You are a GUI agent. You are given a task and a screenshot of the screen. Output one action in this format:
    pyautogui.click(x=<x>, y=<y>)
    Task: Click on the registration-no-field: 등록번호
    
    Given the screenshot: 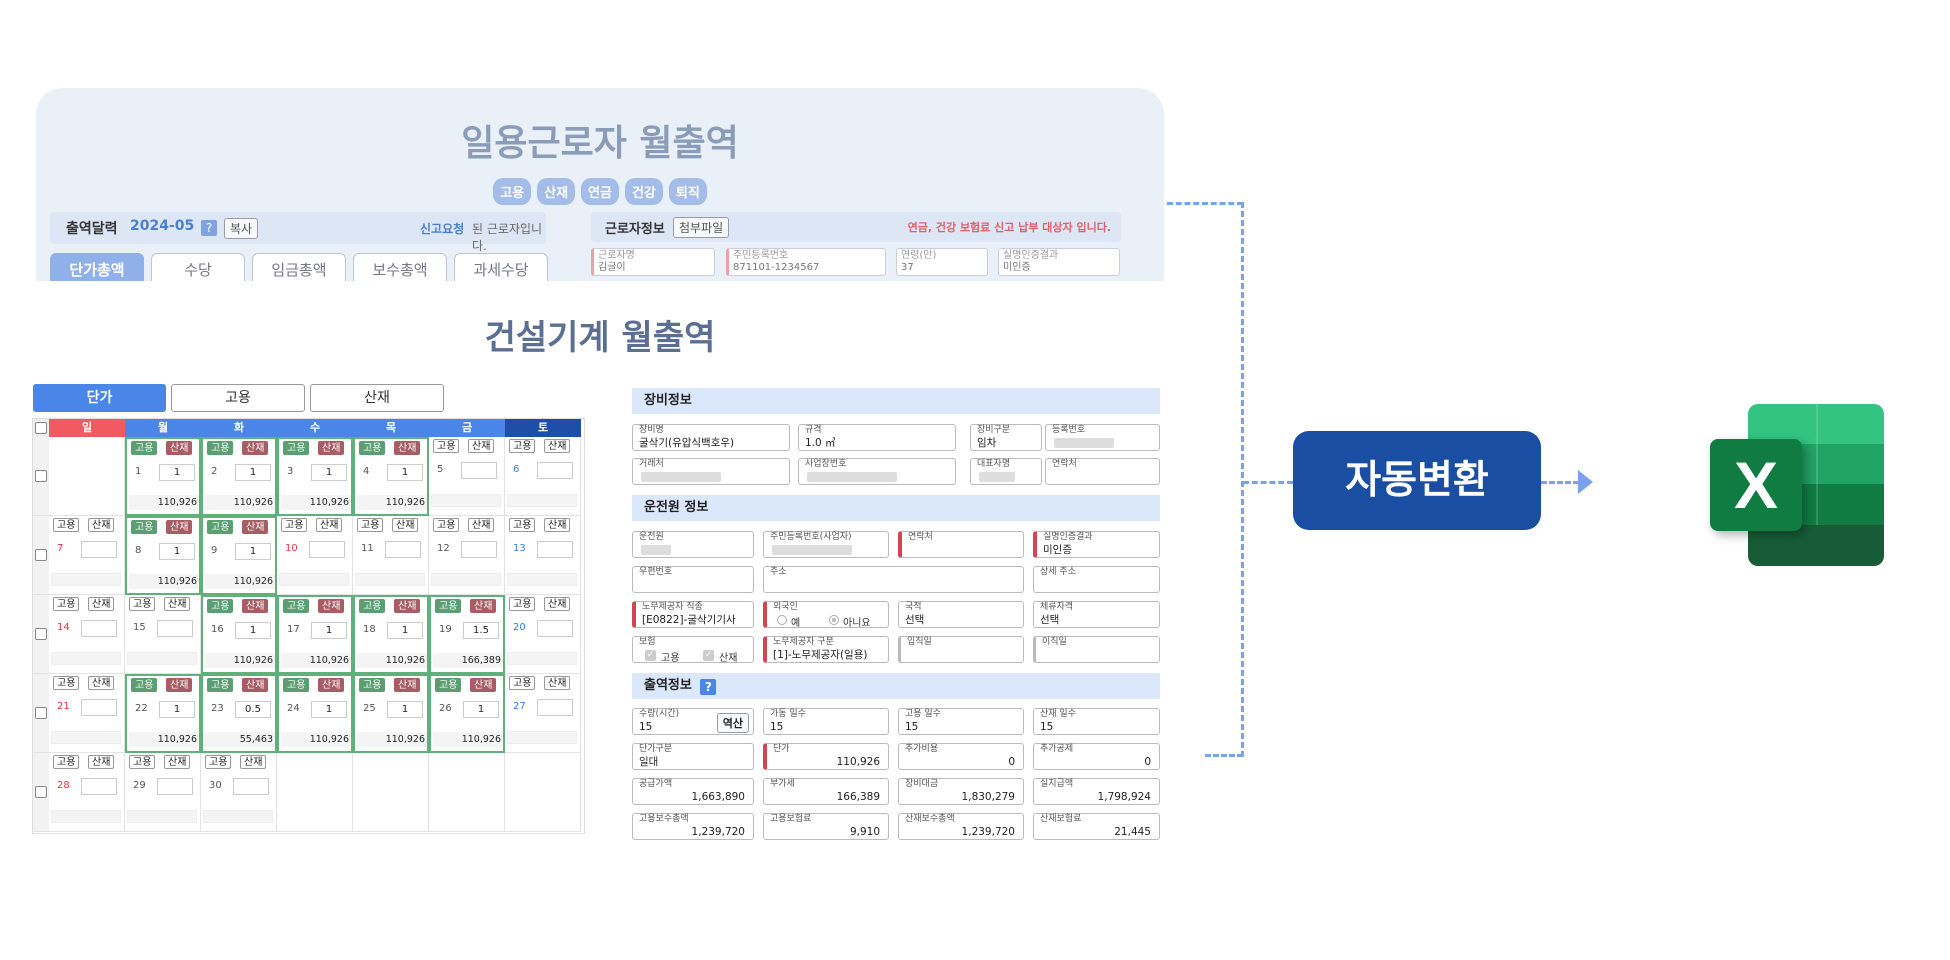 What is the action you would take?
    pyautogui.click(x=1102, y=437)
    